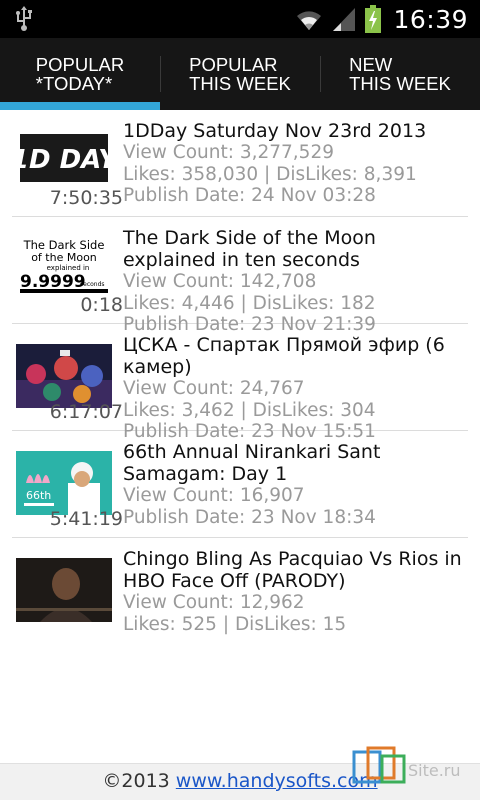 This screenshot has height=800, width=480. What do you see at coordinates (249, 410) in the screenshot?
I see `likes-dislikes: Likes: 3,462 | DisLikes: 304` at bounding box center [249, 410].